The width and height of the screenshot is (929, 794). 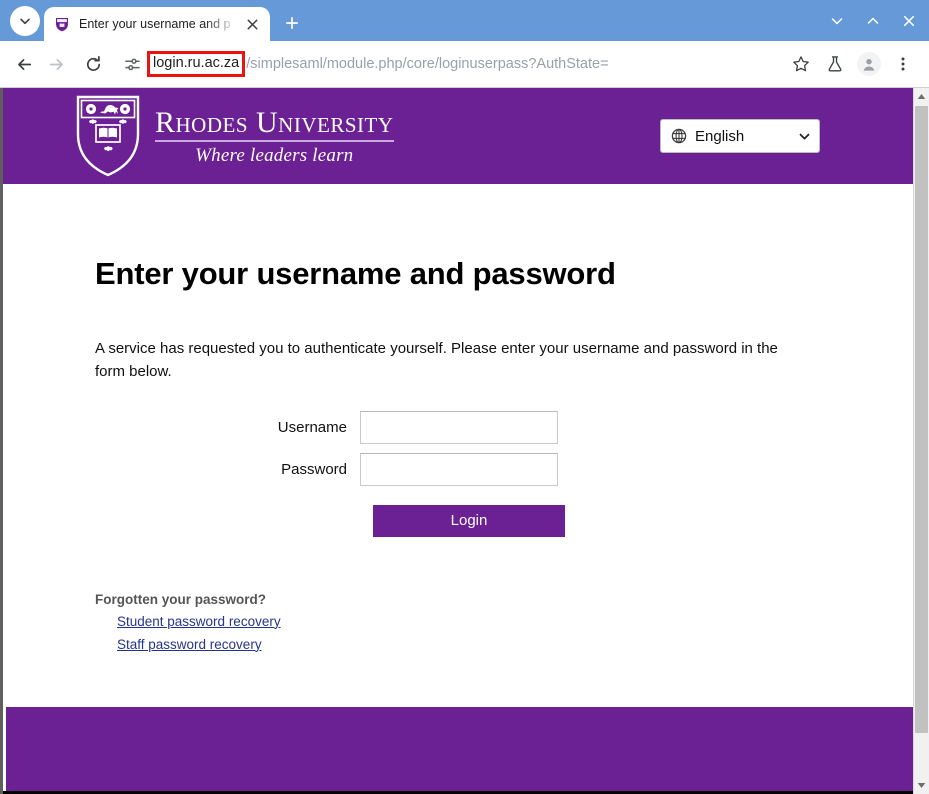 I want to click on tab-close-button, so click(x=252, y=24).